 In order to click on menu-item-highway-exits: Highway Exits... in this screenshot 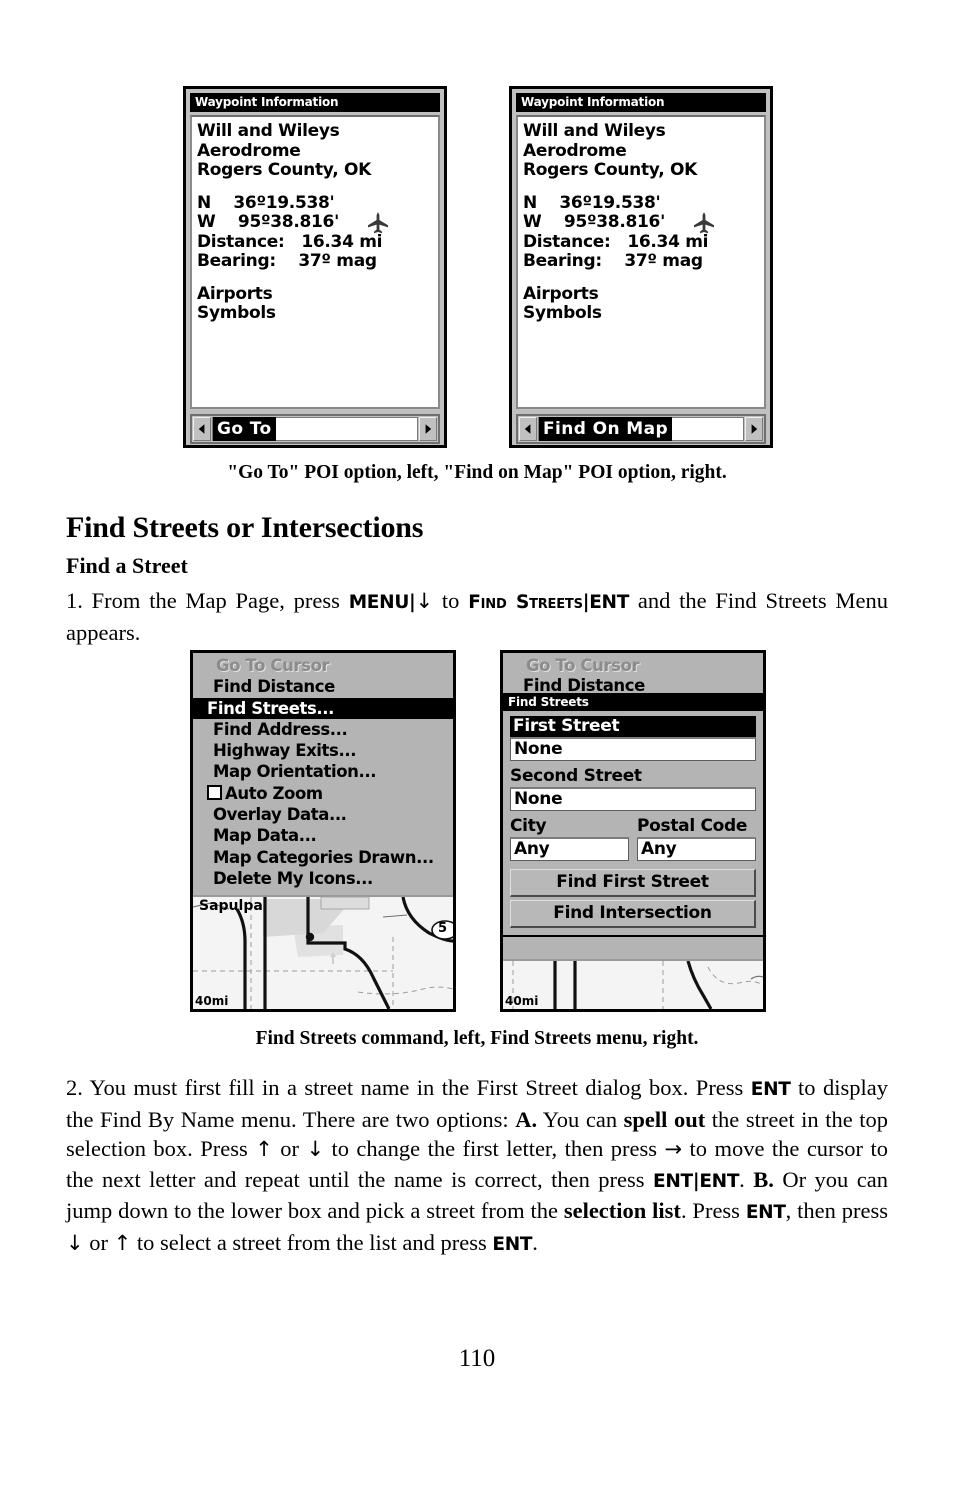, I will do `click(323, 750)`.